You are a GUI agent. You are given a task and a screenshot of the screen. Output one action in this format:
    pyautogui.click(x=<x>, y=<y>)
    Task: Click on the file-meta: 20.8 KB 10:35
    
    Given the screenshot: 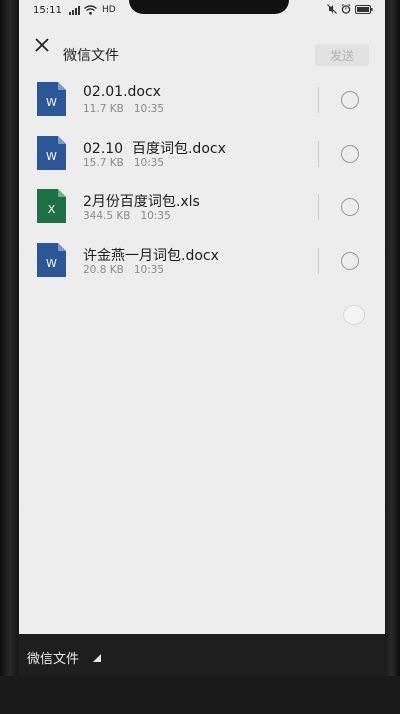 What is the action you would take?
    pyautogui.click(x=123, y=270)
    